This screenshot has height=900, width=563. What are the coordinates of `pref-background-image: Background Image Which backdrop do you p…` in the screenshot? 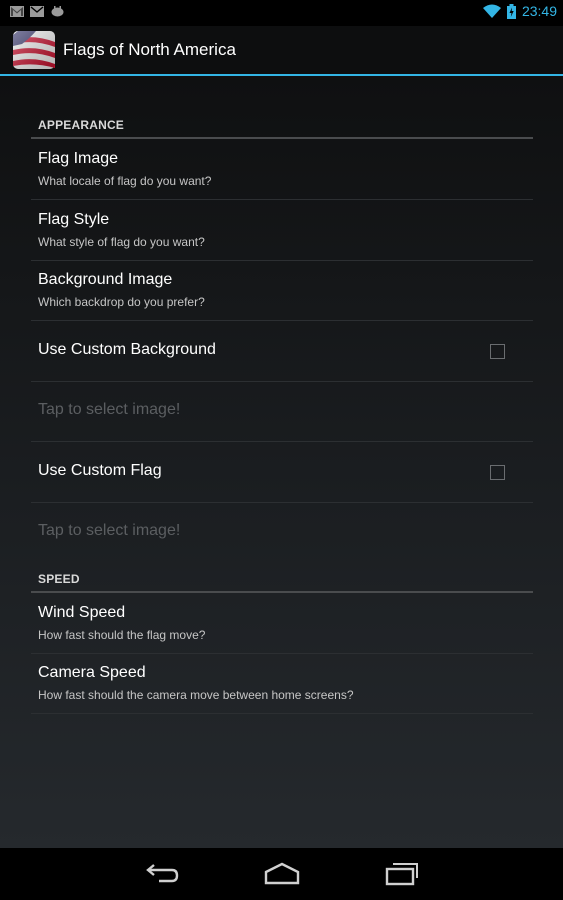 It's located at (282, 290).